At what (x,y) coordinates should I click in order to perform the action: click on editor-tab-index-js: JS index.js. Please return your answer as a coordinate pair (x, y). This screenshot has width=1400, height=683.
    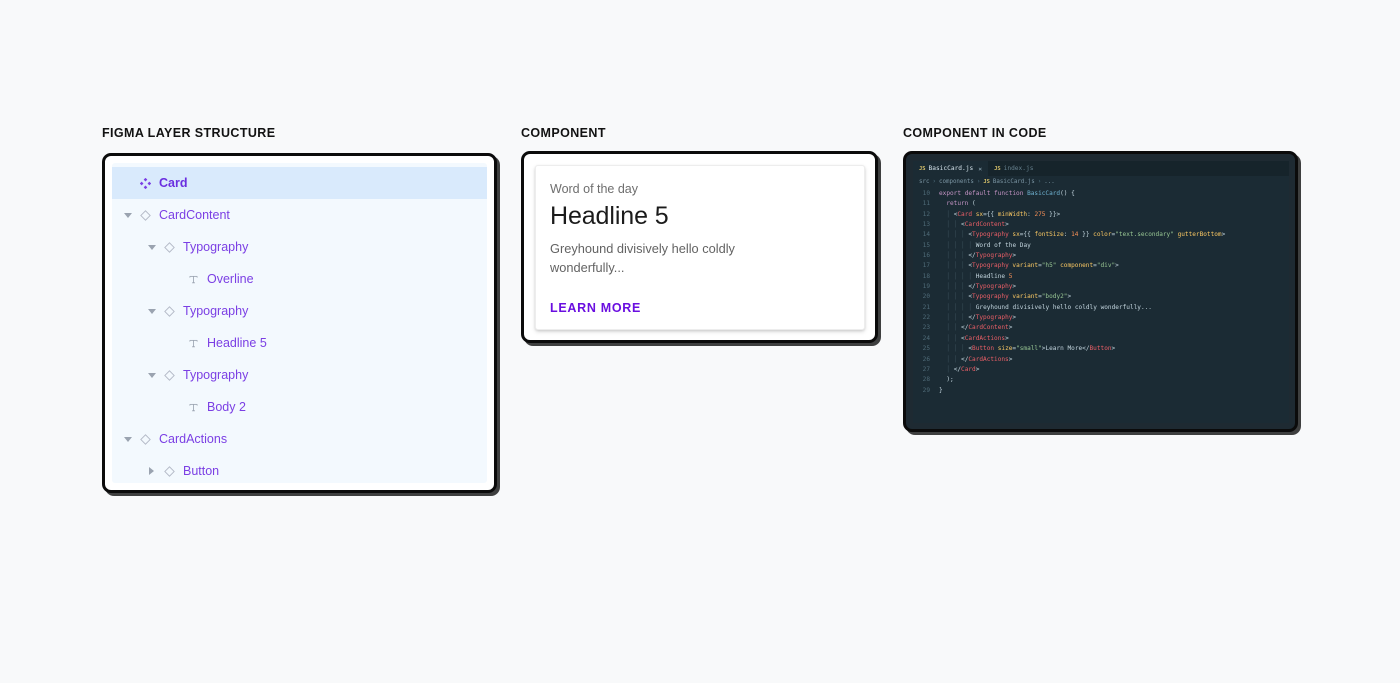
    Looking at the image, I should click on (1013, 168).